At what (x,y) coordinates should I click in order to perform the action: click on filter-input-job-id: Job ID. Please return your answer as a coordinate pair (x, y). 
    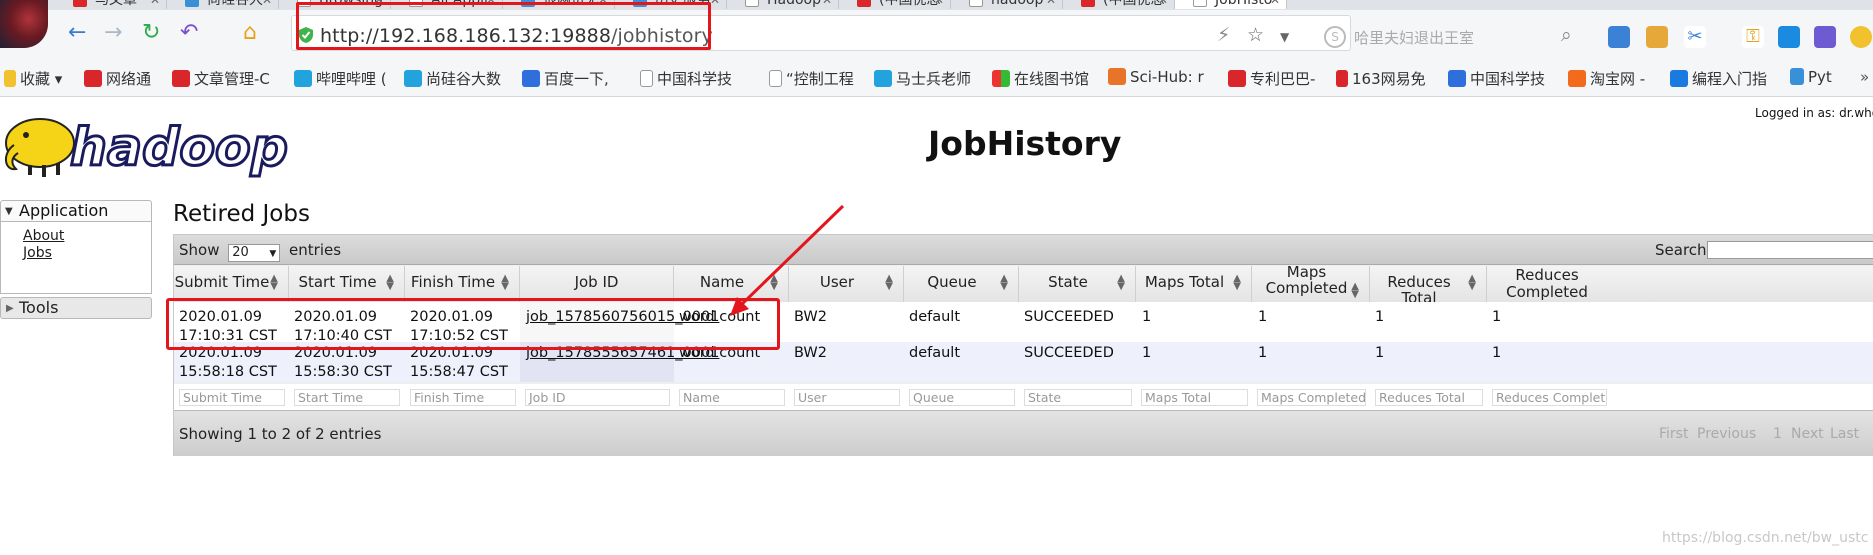
    Looking at the image, I should click on (597, 397).